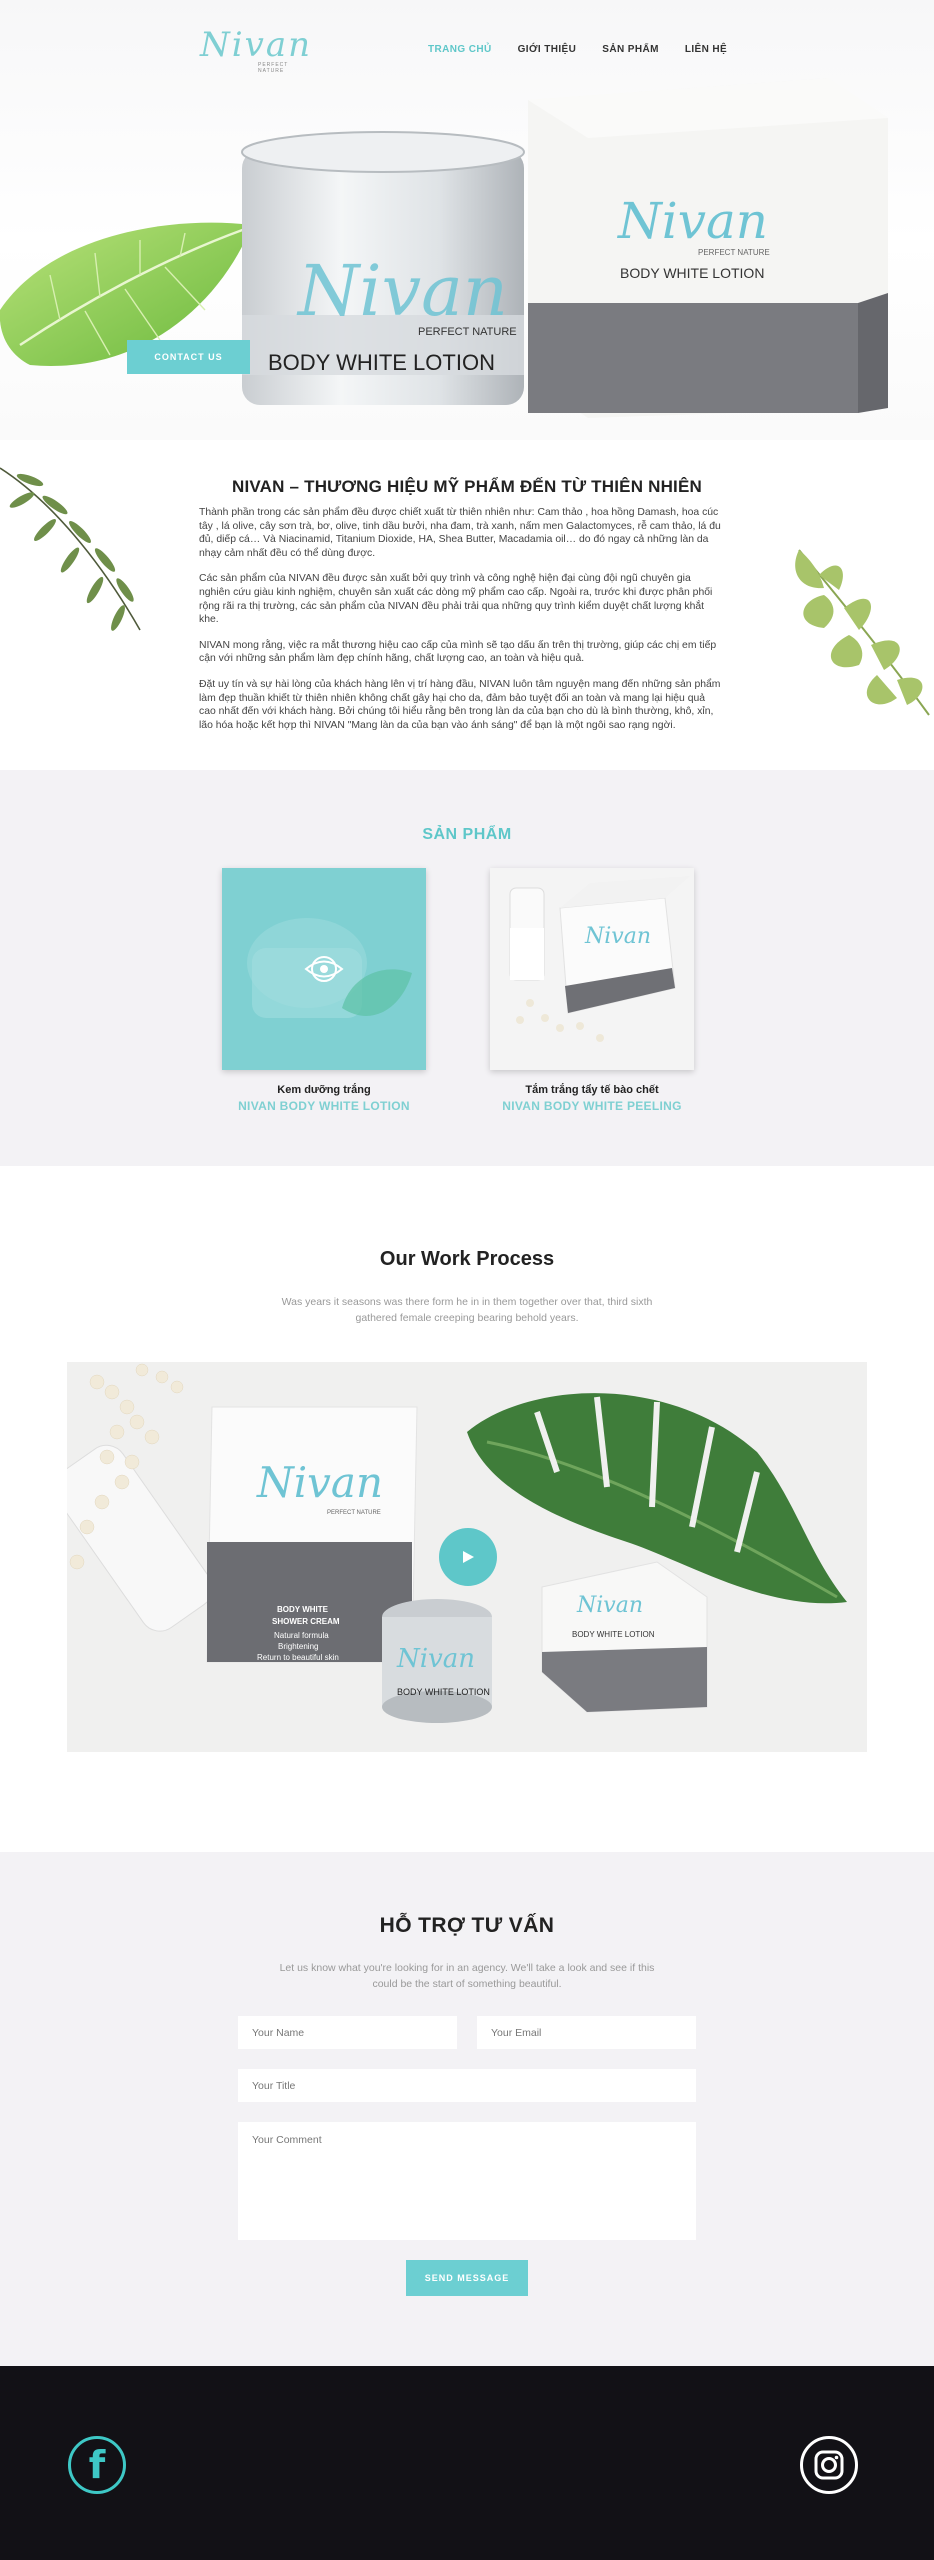  I want to click on facebook-icon: f, so click(97, 2465).